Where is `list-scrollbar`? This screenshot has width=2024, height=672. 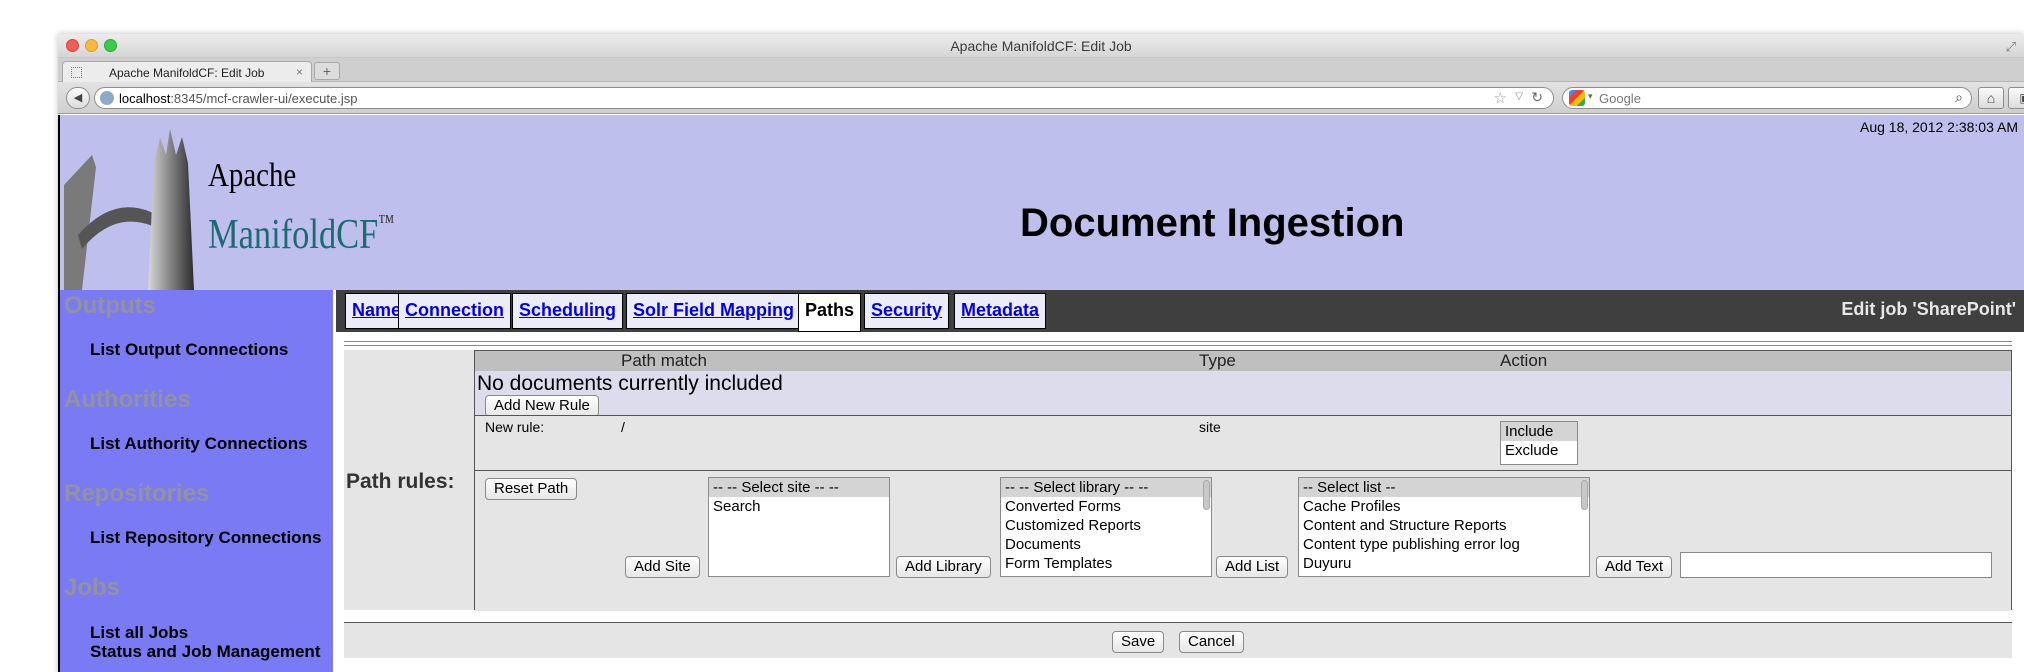
list-scrollbar is located at coordinates (1584, 495).